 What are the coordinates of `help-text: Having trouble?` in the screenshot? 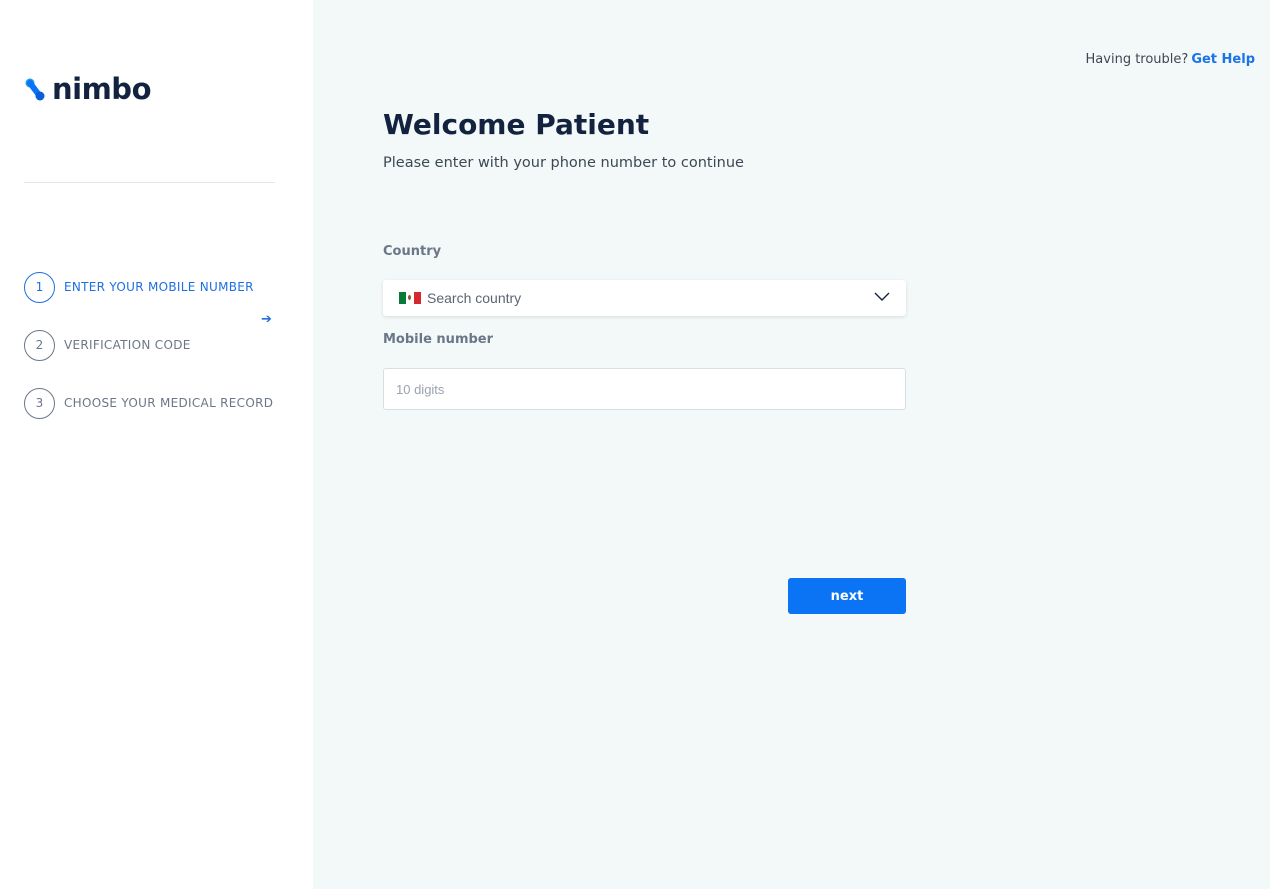 It's located at (1137, 59).